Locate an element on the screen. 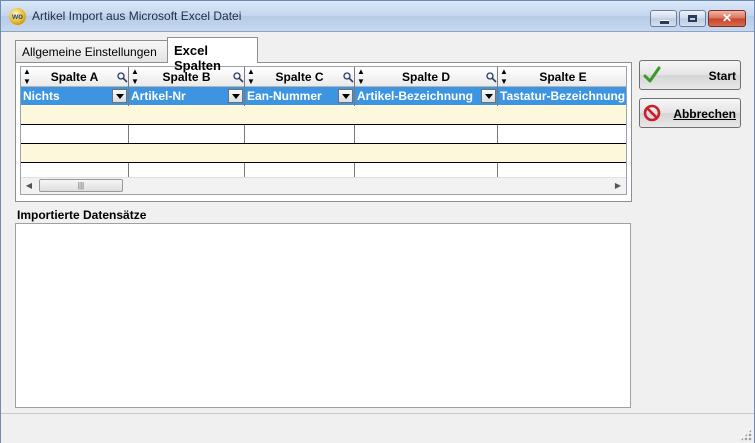 This screenshot has height=443, width=755. imported-records-label: Importierte Datensätze is located at coordinates (82, 215).